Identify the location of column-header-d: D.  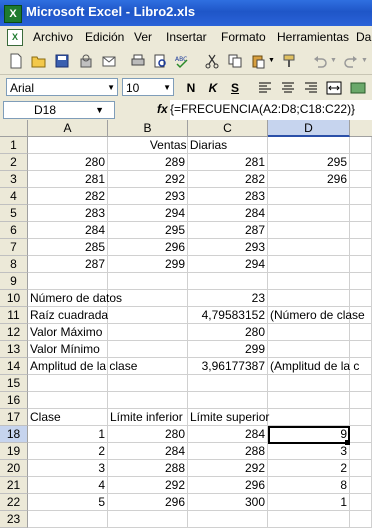
(309, 128).